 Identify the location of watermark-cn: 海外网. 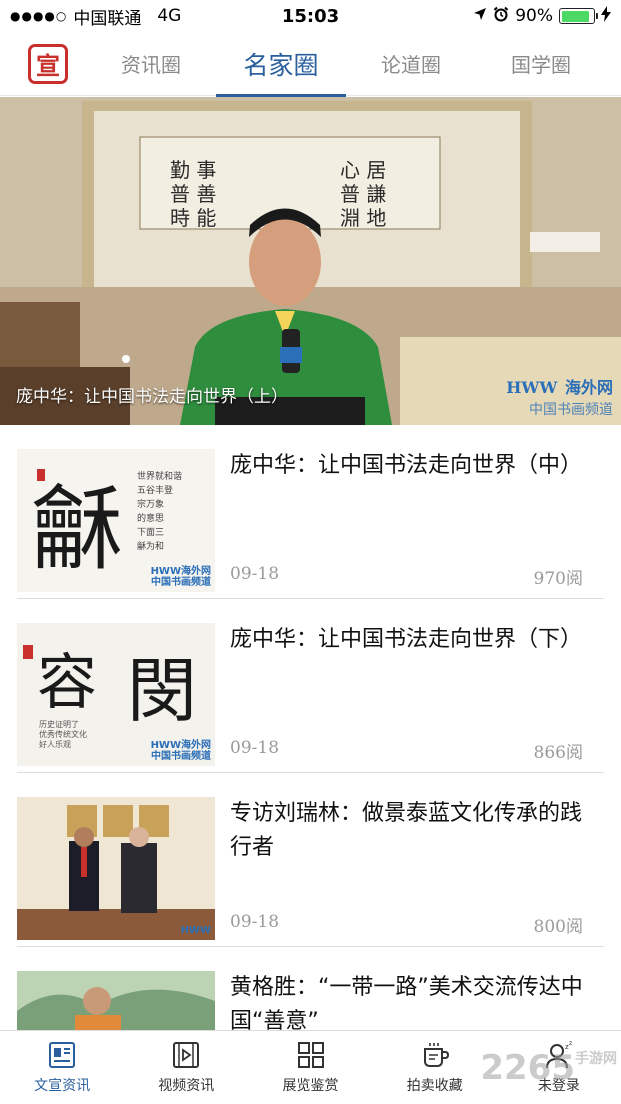
(588, 387).